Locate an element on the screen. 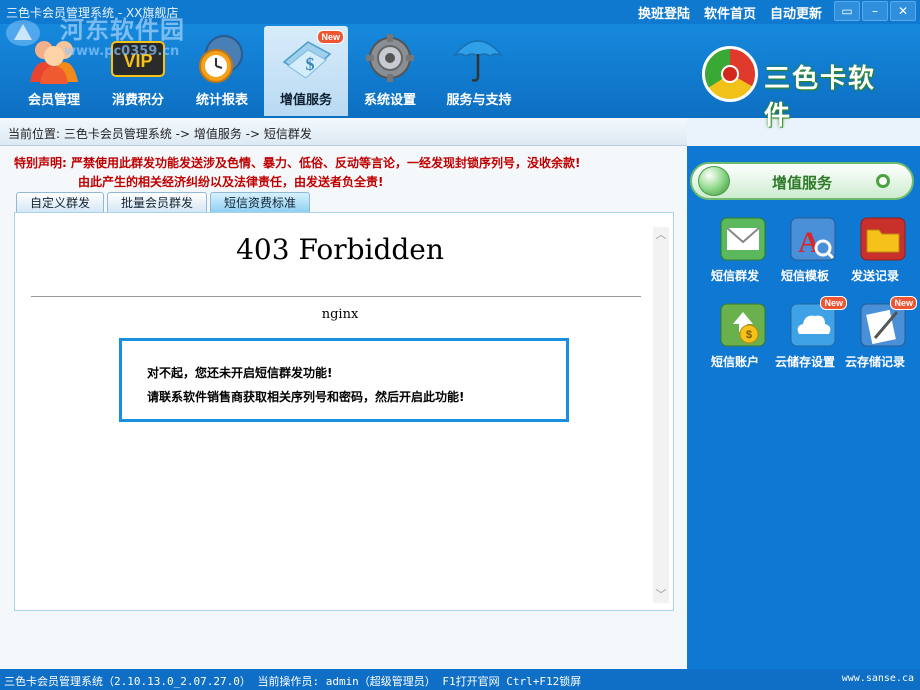  clock-chart-icon is located at coordinates (221, 59).